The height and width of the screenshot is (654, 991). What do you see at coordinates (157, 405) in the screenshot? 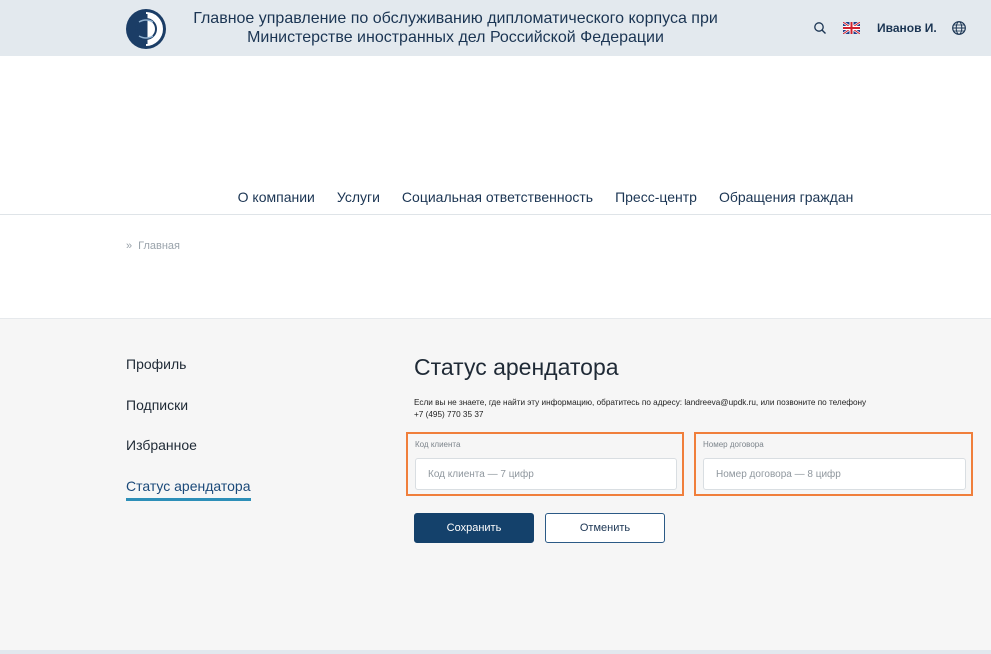
I see `sidebar-item-subscriptions: Подписки` at bounding box center [157, 405].